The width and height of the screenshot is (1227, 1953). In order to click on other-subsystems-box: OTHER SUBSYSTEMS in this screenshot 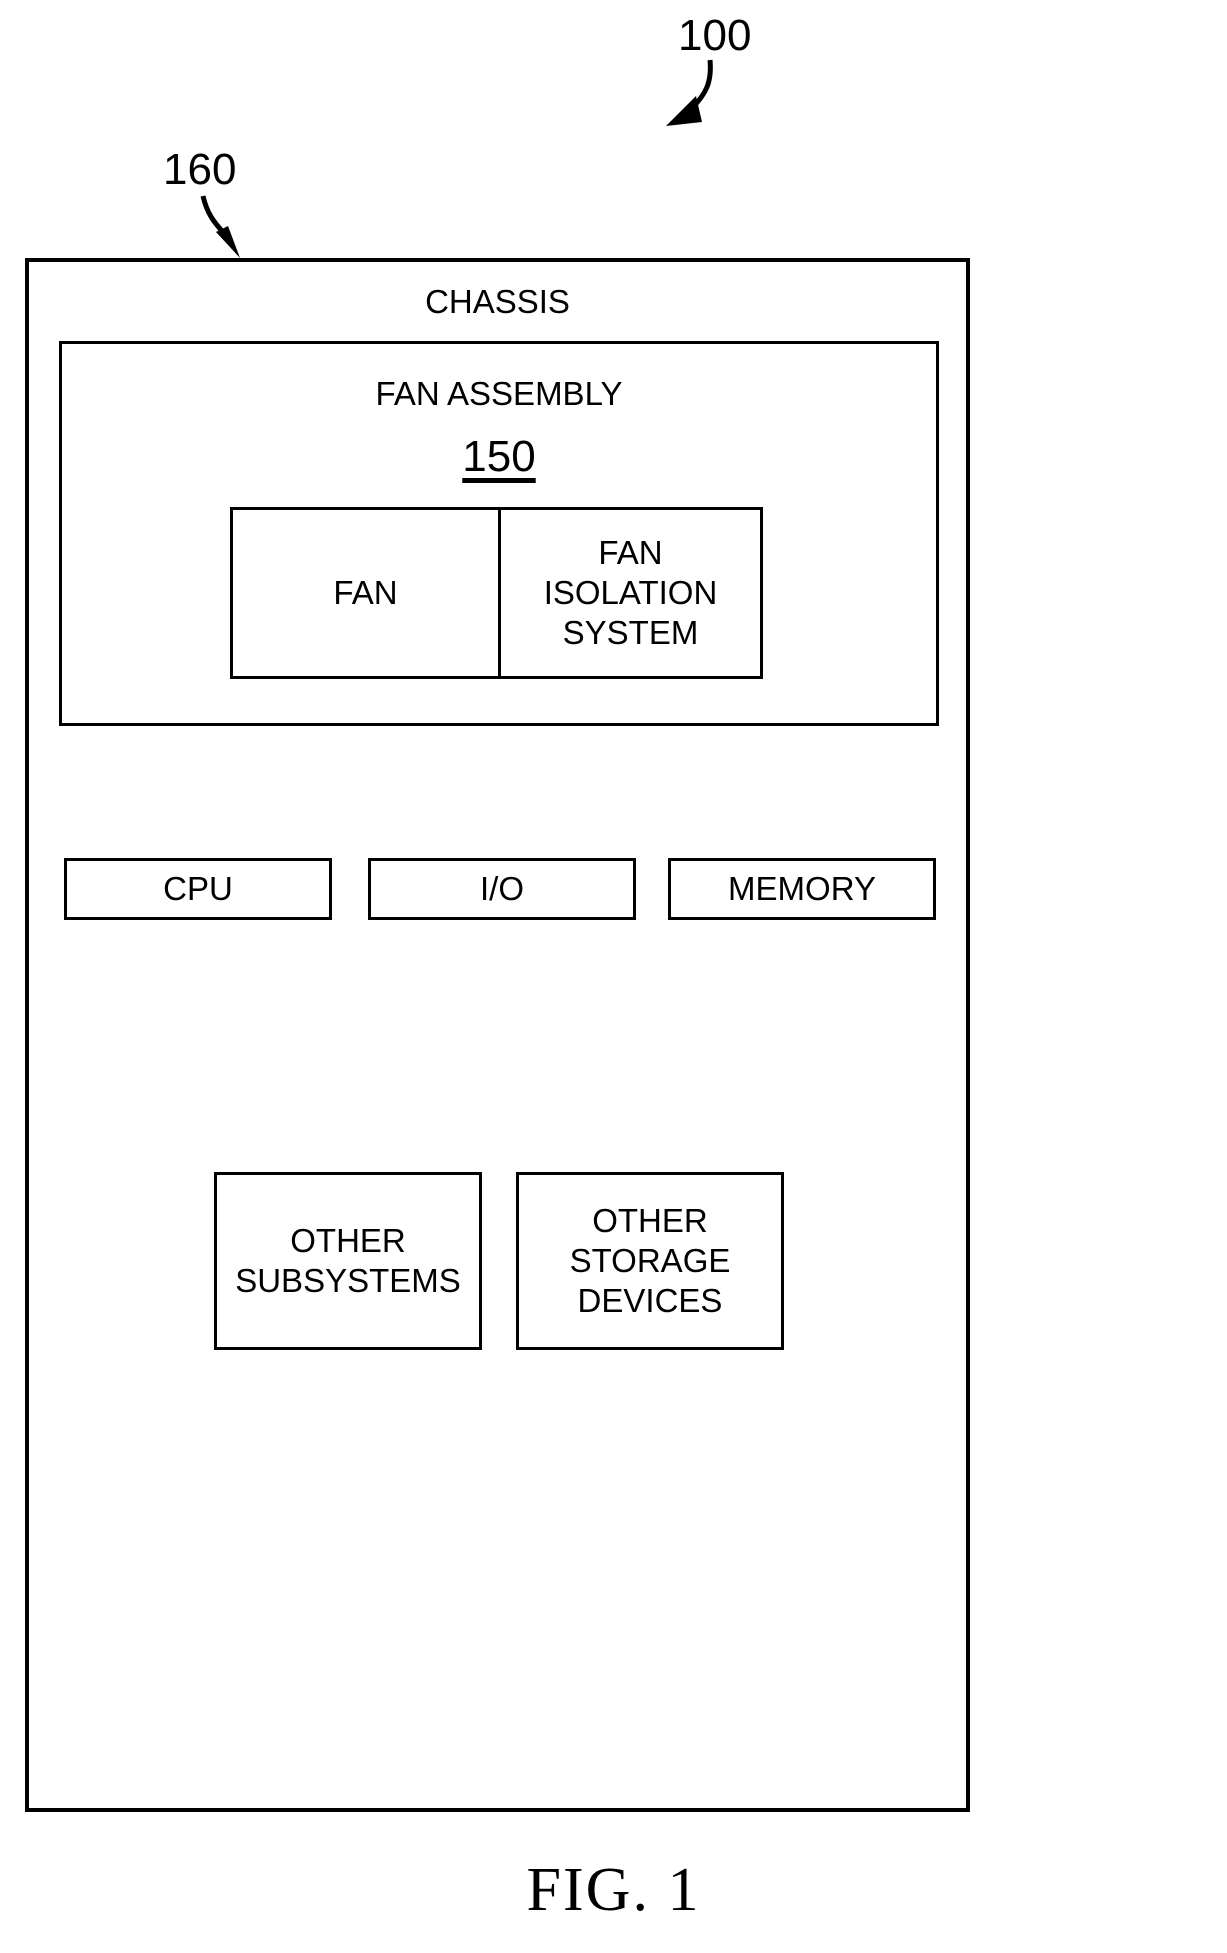, I will do `click(348, 1261)`.